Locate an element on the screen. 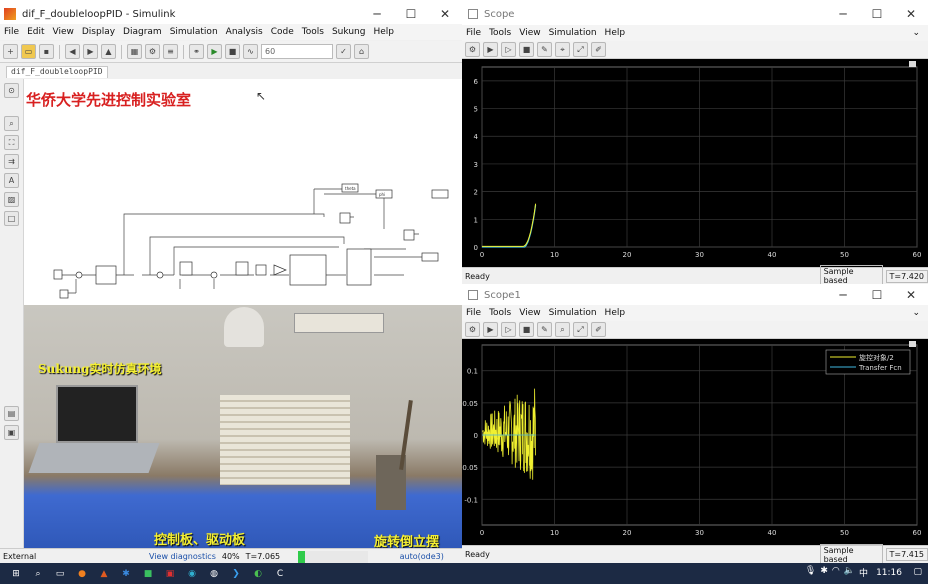  model-config-icon: ≡ is located at coordinates (170, 51).